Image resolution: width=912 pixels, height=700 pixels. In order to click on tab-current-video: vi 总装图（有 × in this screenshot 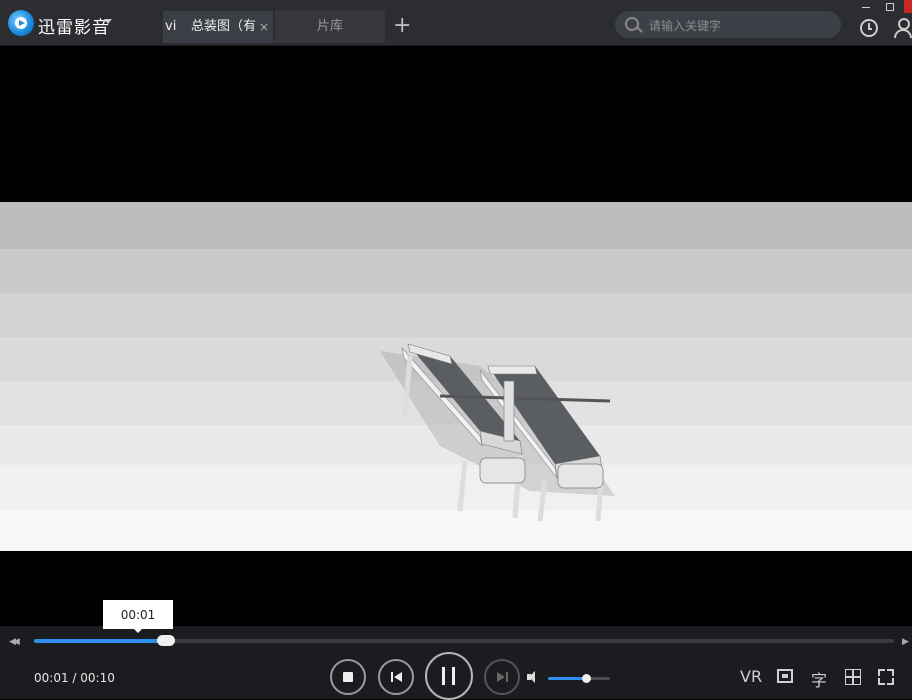, I will do `click(218, 27)`.